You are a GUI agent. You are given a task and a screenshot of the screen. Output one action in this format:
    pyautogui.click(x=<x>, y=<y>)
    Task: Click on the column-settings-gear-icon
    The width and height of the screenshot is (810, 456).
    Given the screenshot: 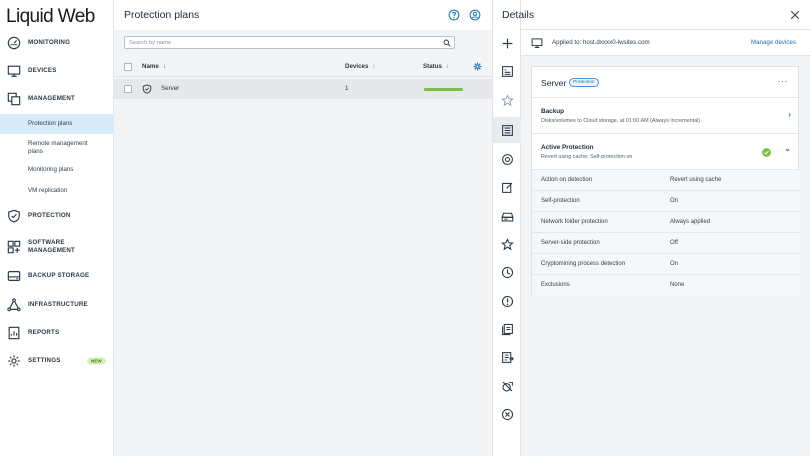 What is the action you would take?
    pyautogui.click(x=477, y=66)
    